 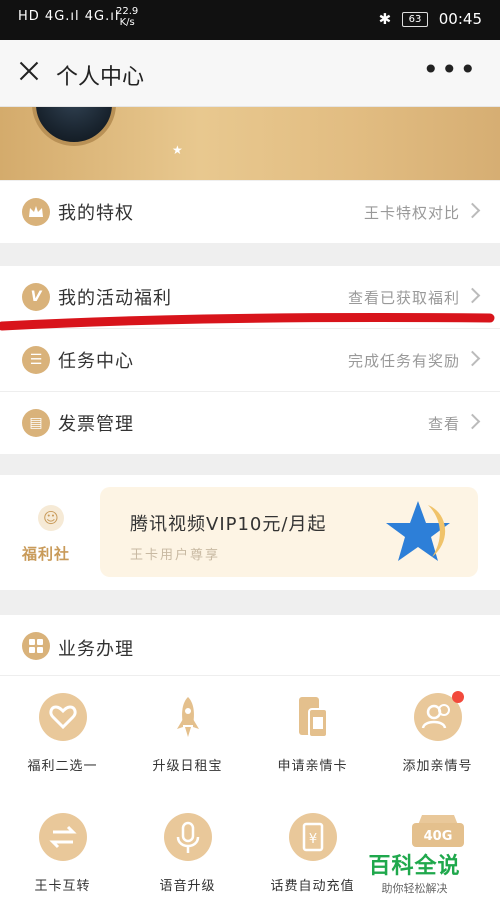 What do you see at coordinates (36, 212) in the screenshot?
I see `crown-icon` at bounding box center [36, 212].